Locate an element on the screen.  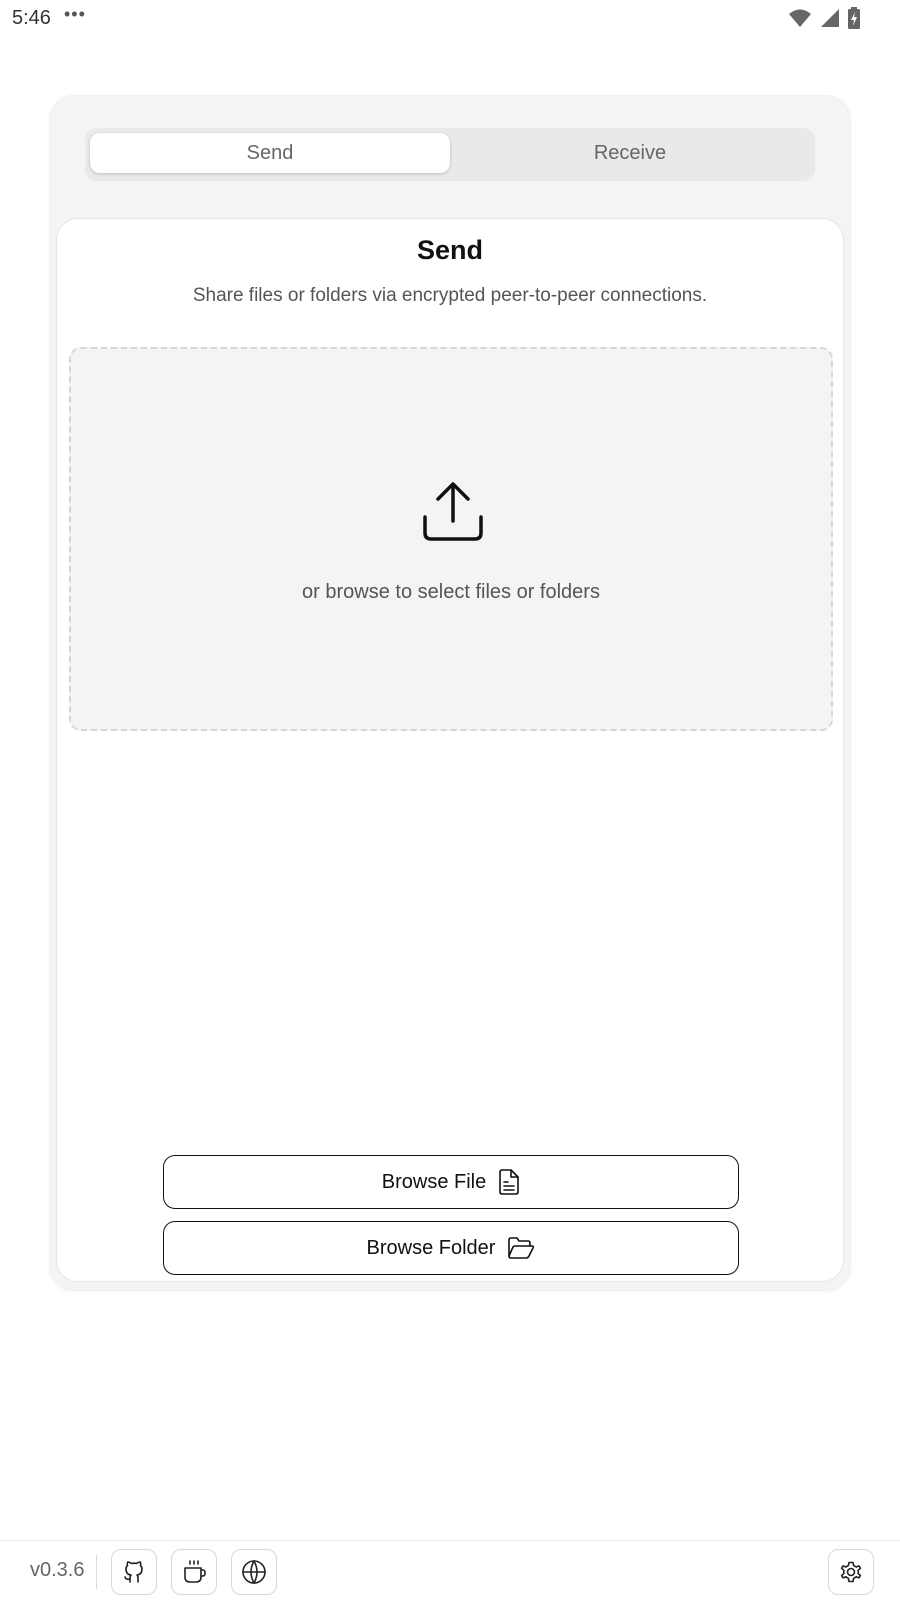
footer-bar: v0.3.6 is located at coordinates (450, 1570).